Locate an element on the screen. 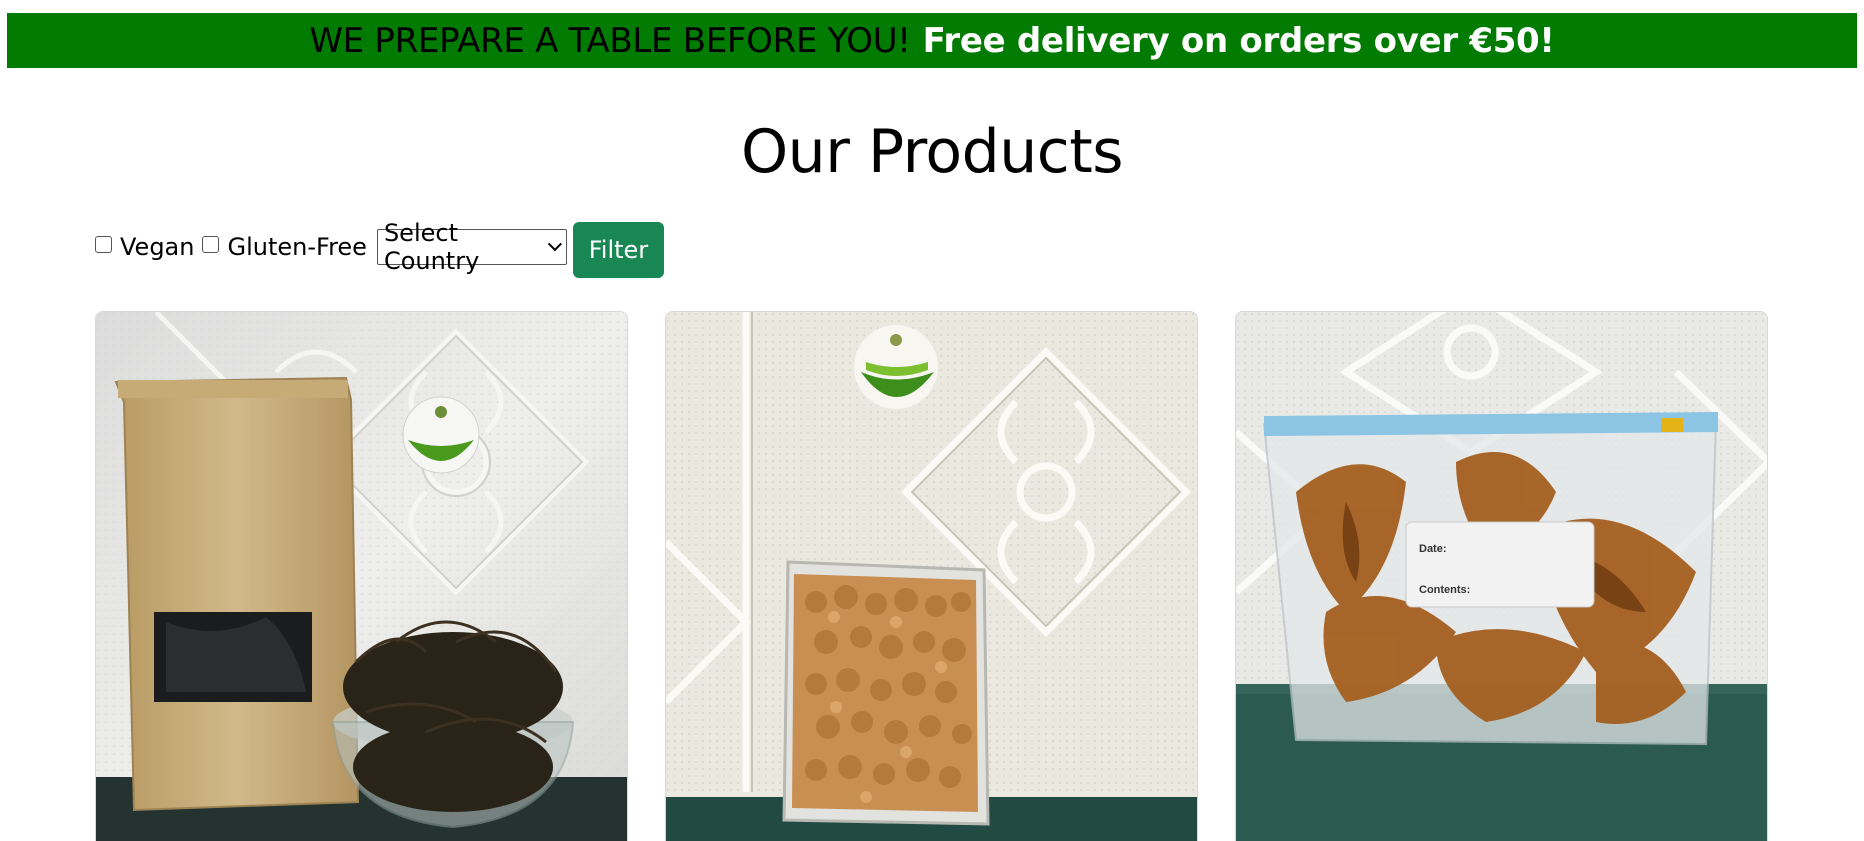 The width and height of the screenshot is (1864, 841). bag-contents-label: Contents: is located at coordinates (1444, 590).